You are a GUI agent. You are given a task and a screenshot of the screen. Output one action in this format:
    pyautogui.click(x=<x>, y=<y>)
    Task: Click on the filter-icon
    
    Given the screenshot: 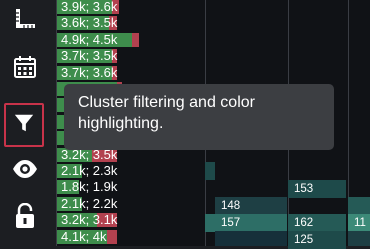 What is the action you would take?
    pyautogui.click(x=24, y=125)
    